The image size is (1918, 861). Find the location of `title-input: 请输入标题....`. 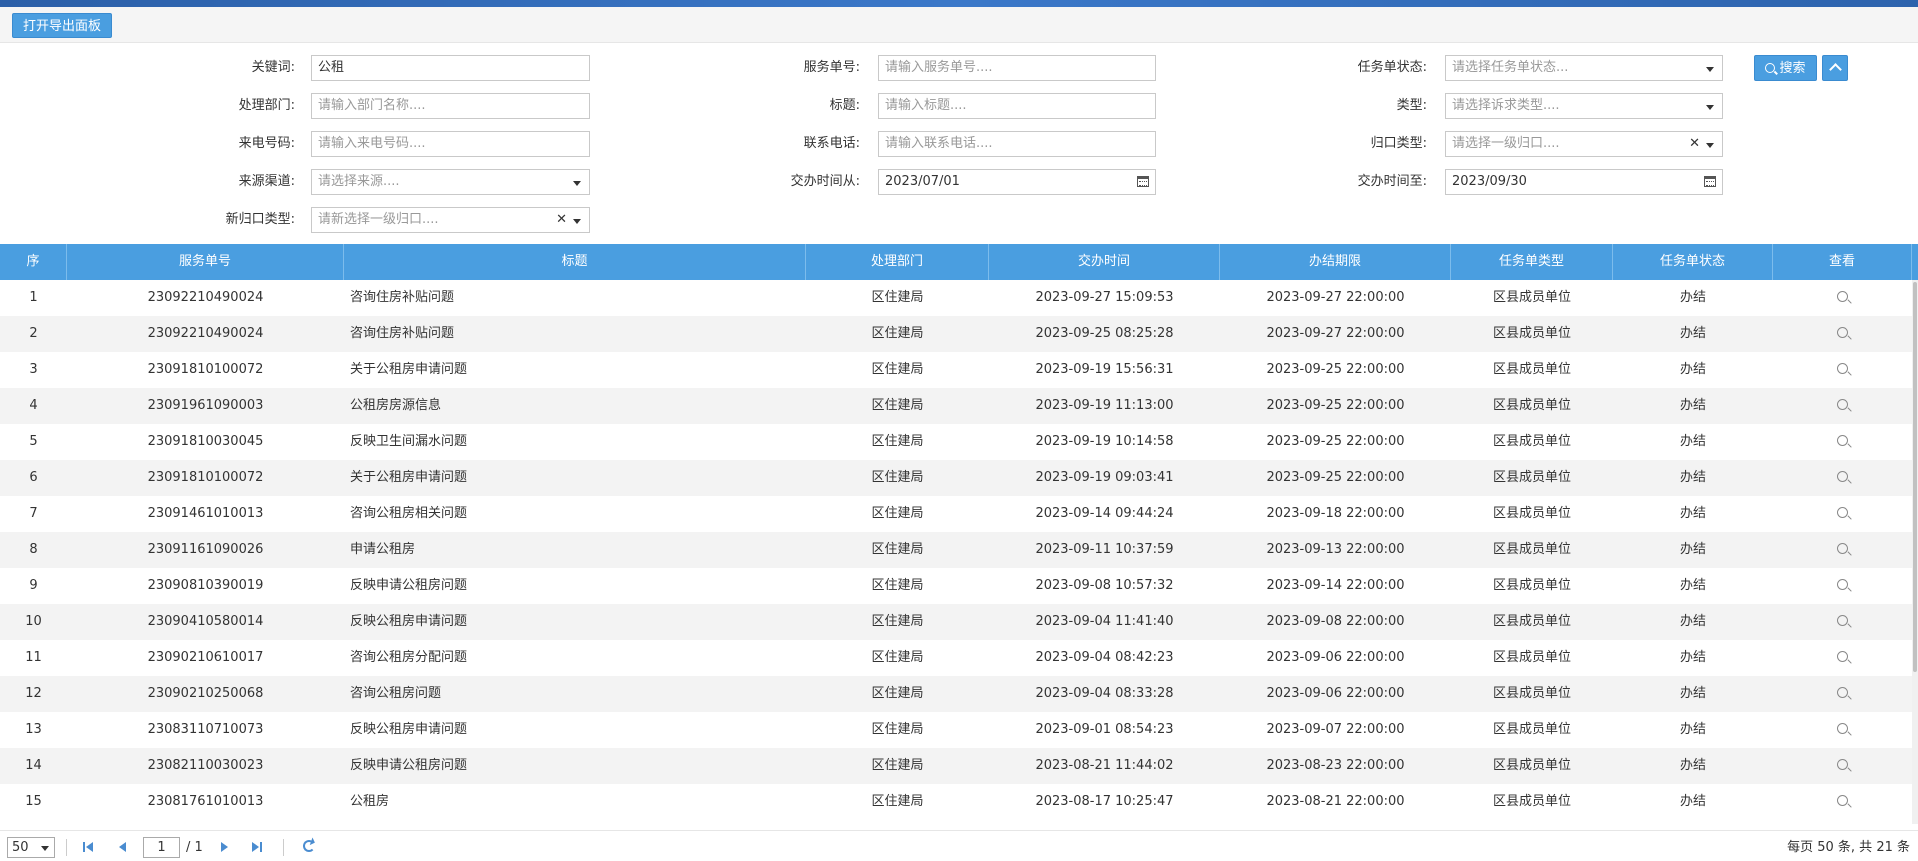

title-input: 请输入标题.... is located at coordinates (1017, 106).